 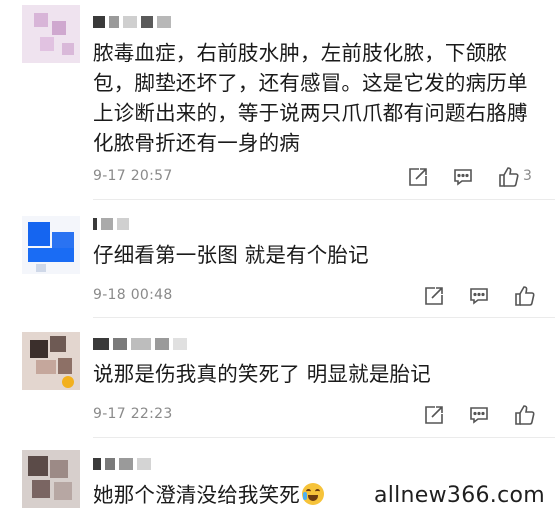 I want to click on comment-meta: 9-17 20:57 3, so click(x=317, y=177).